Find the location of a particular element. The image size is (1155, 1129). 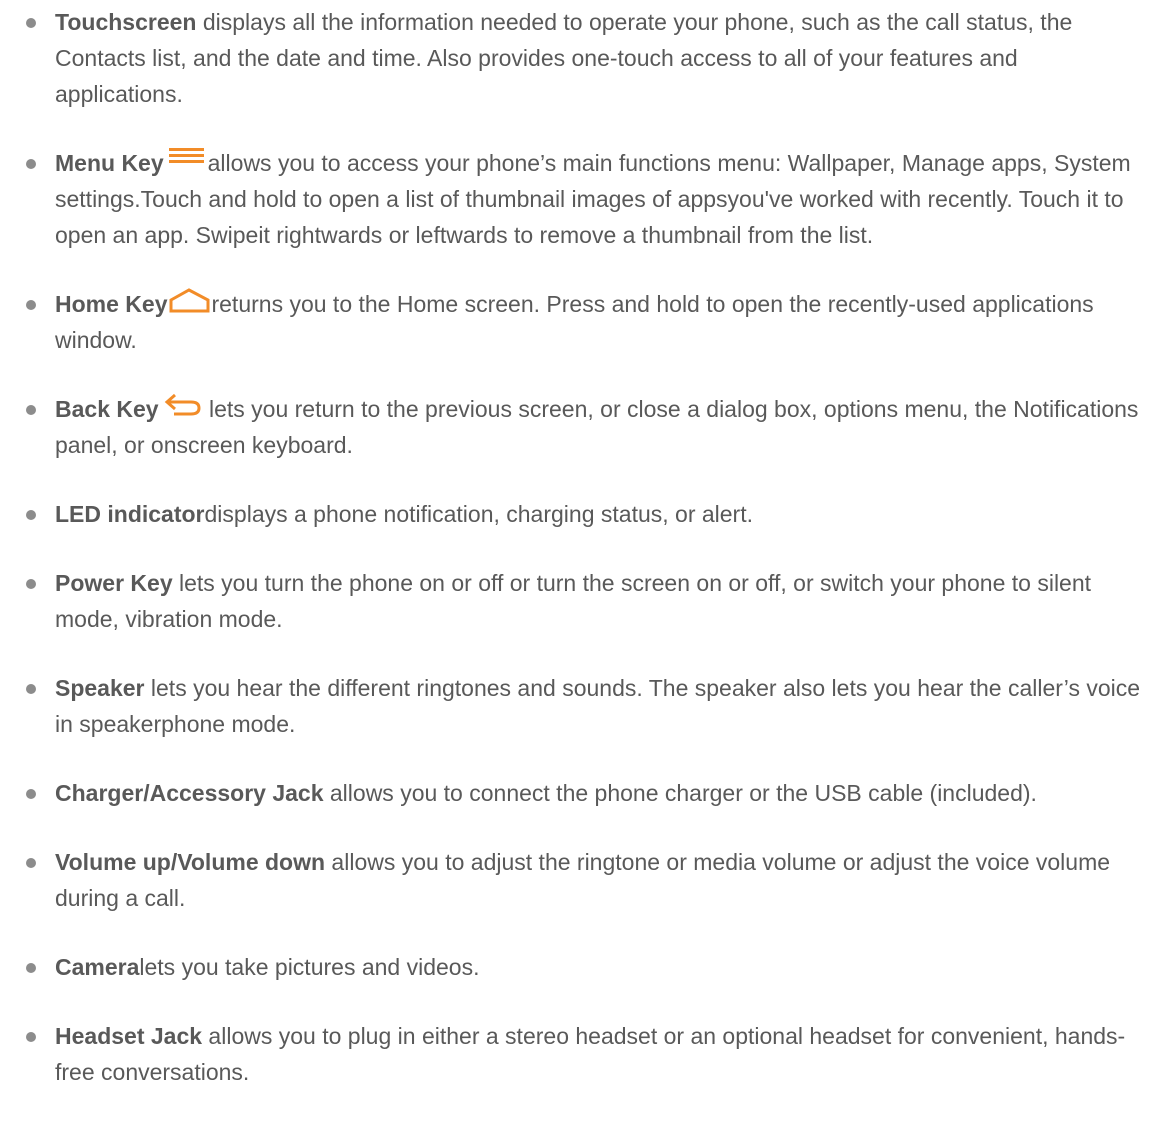

menu-icon is located at coordinates (186, 160).